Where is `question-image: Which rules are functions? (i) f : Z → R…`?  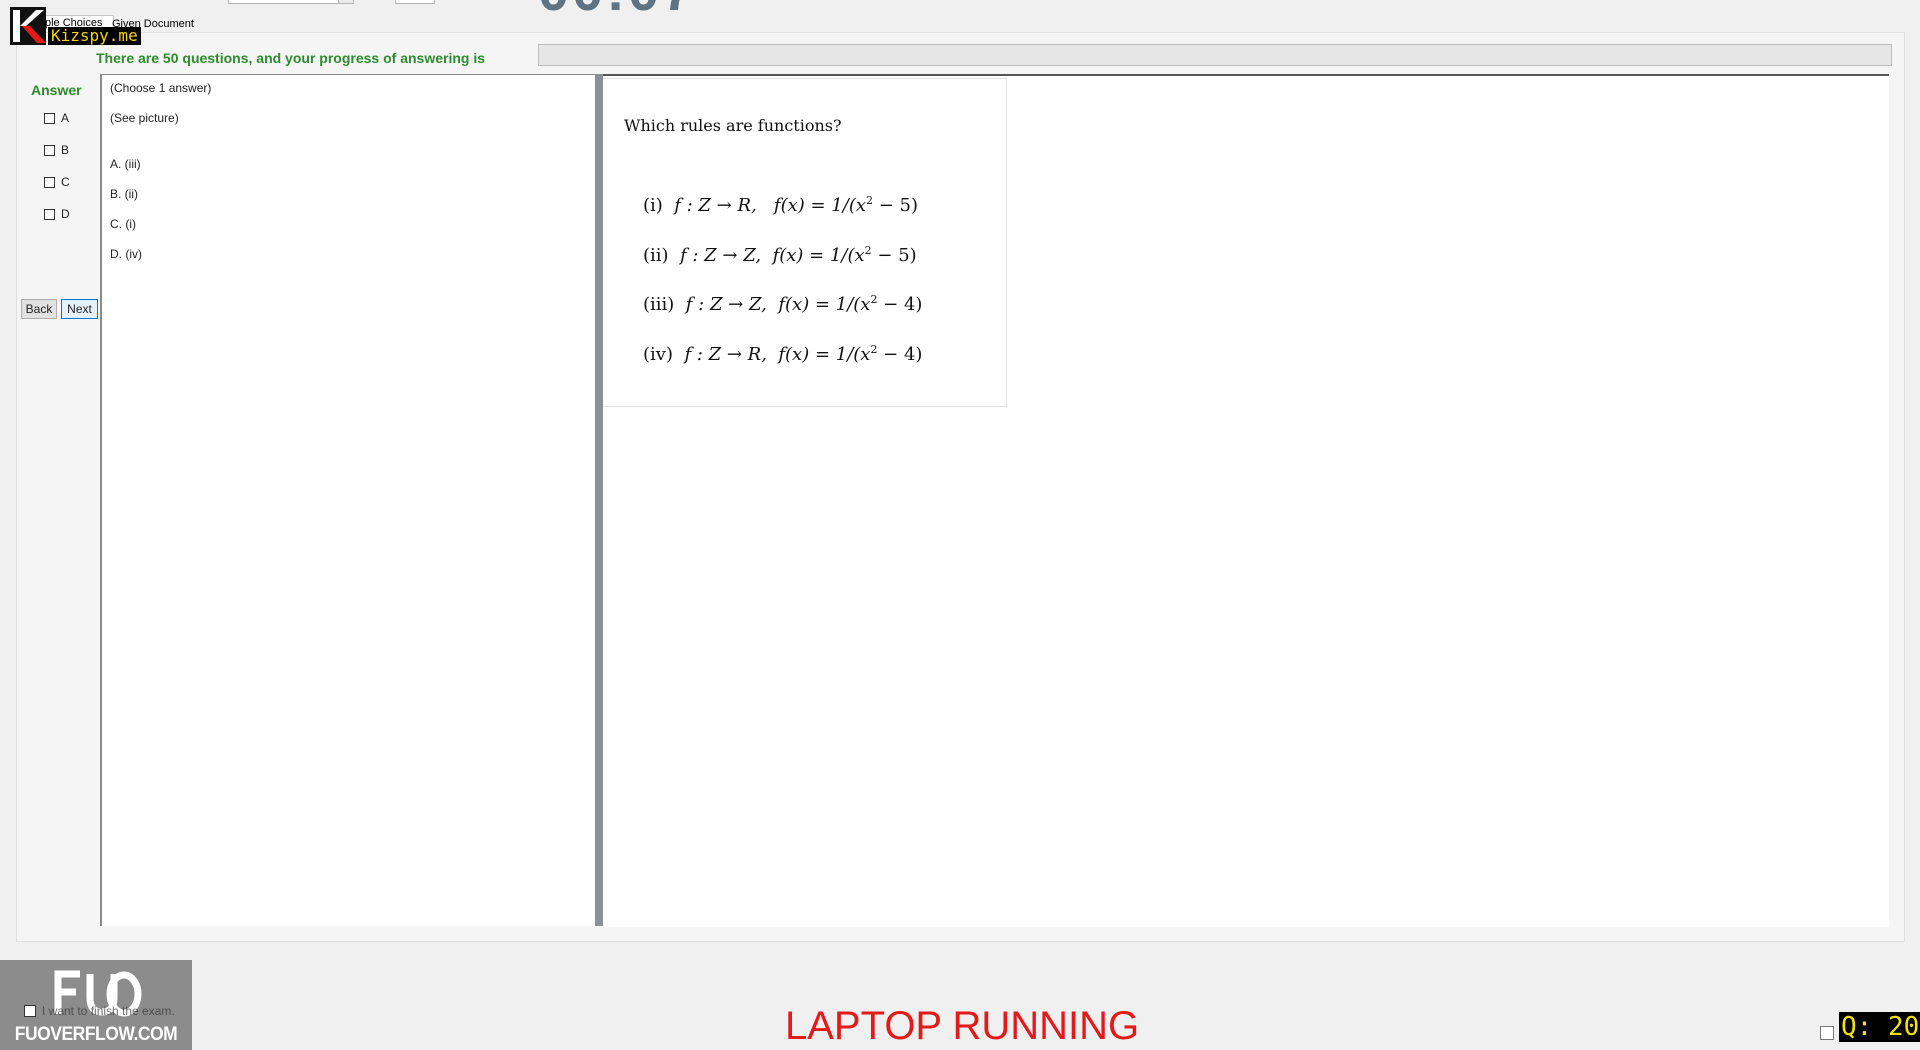 question-image: Which rules are functions? (i) f : Z → R… is located at coordinates (805, 242).